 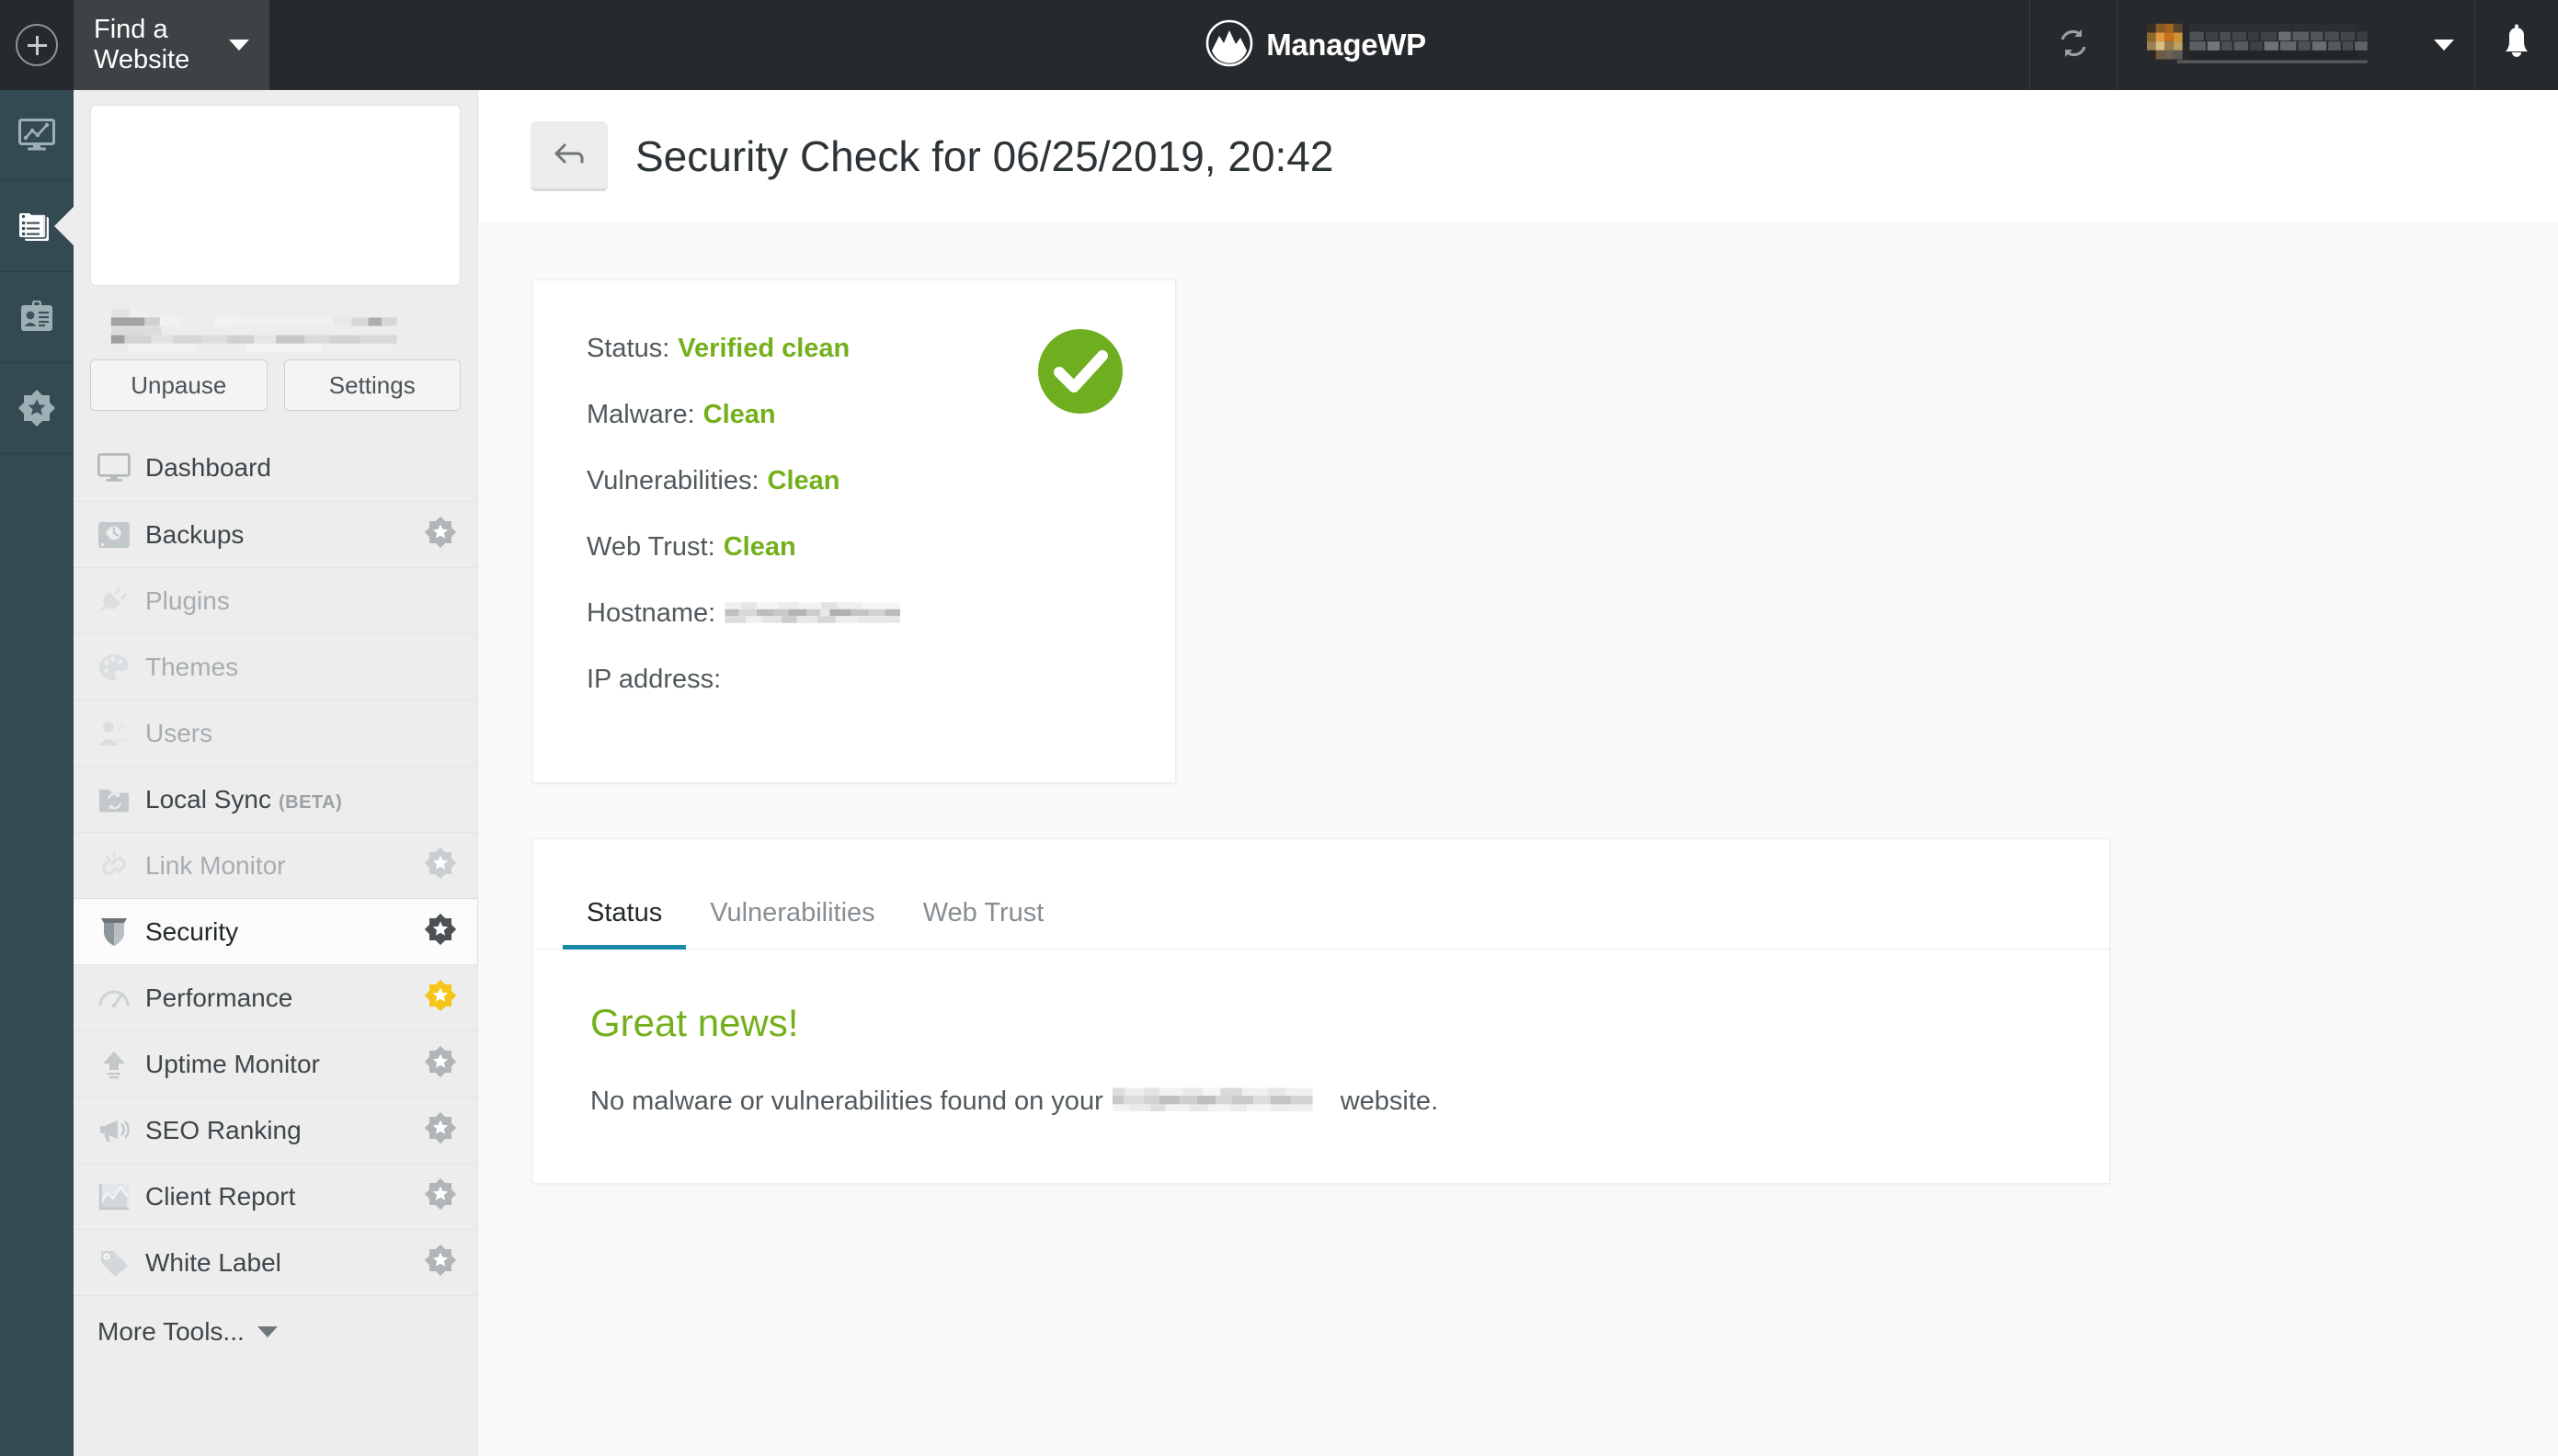 What do you see at coordinates (37, 135) in the screenshot?
I see `rail-item-overview` at bounding box center [37, 135].